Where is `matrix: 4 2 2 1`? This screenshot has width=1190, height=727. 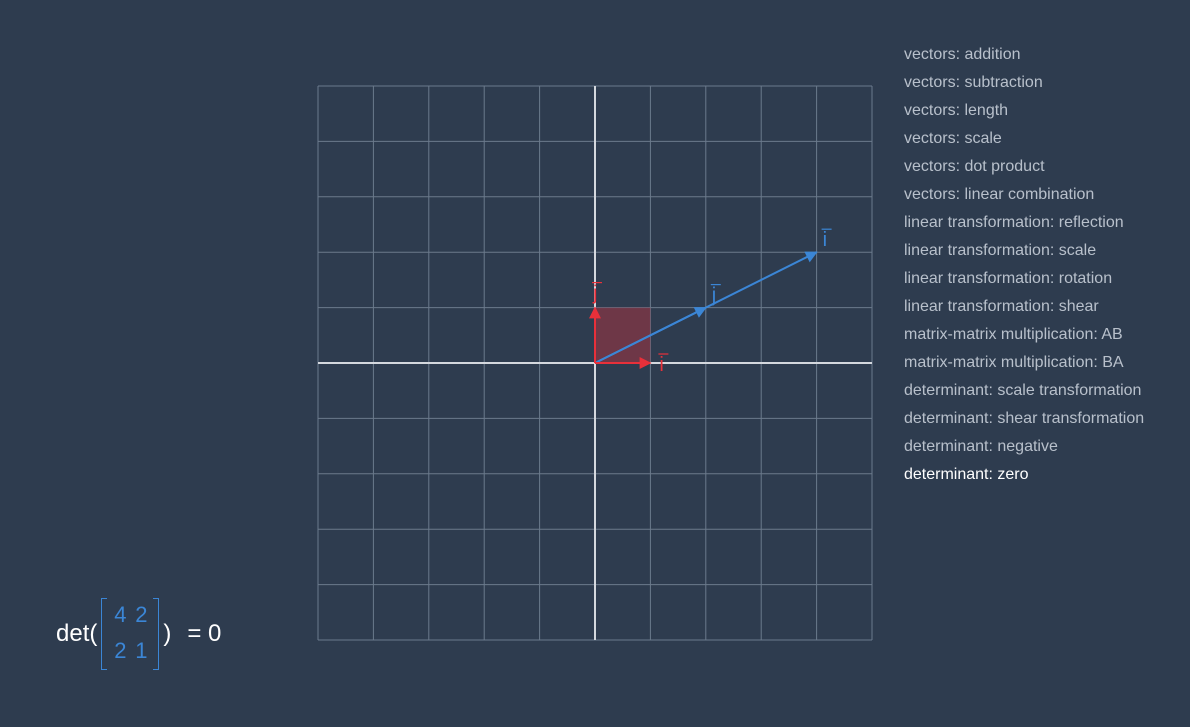
matrix: 4 2 2 1 is located at coordinates (130, 634).